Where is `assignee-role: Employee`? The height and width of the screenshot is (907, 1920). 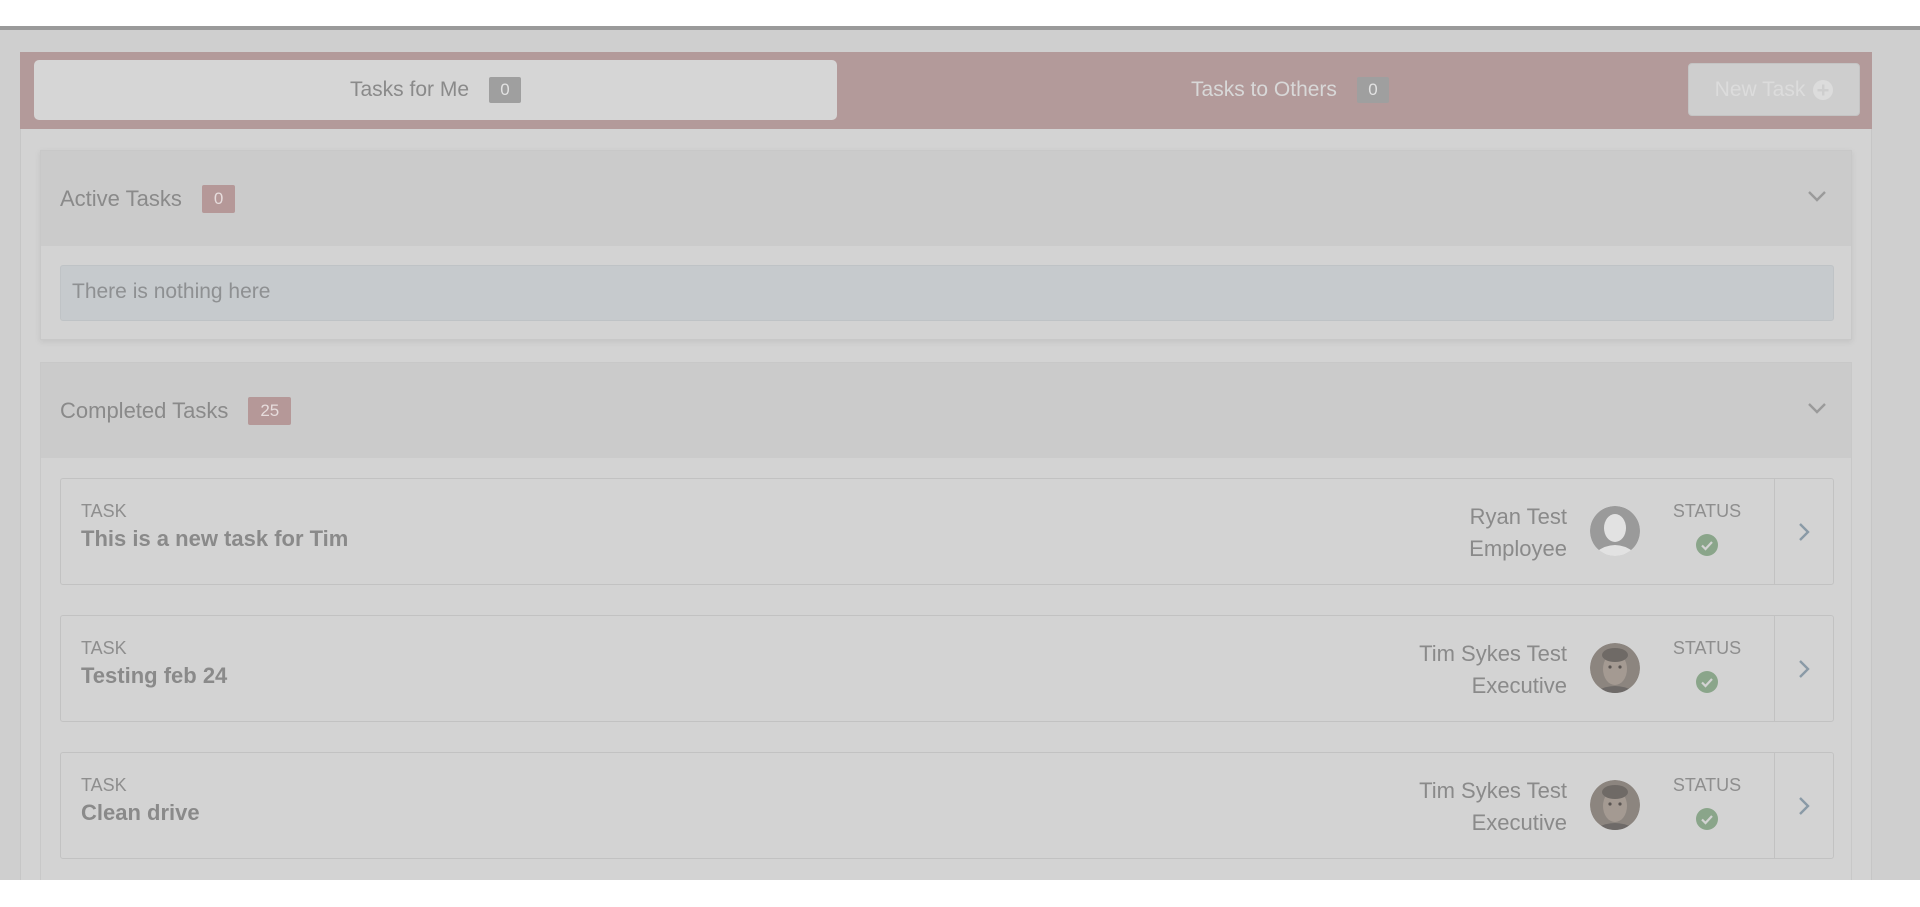
assignee-role: Employee is located at coordinates (1518, 548).